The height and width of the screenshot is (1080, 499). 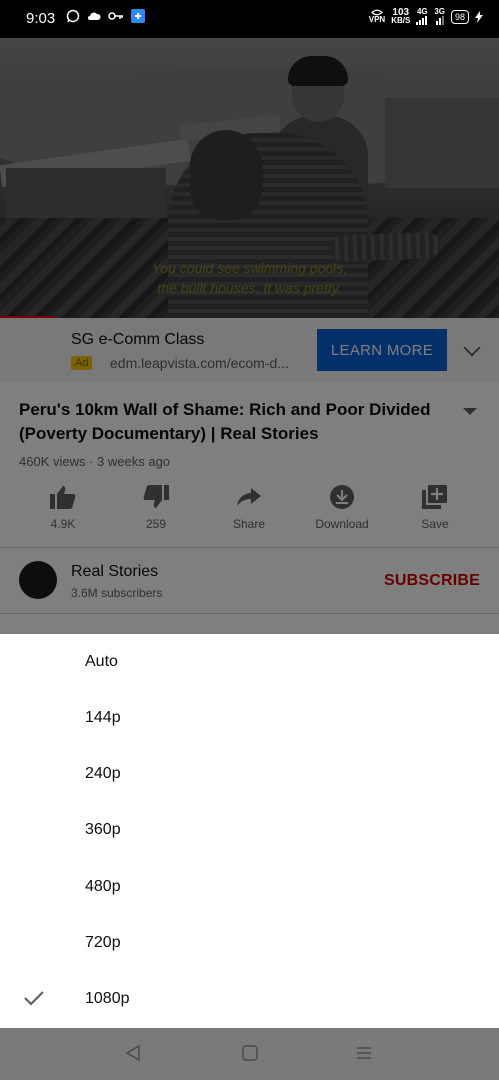 I want to click on whatsapp-icon, so click(x=73, y=16).